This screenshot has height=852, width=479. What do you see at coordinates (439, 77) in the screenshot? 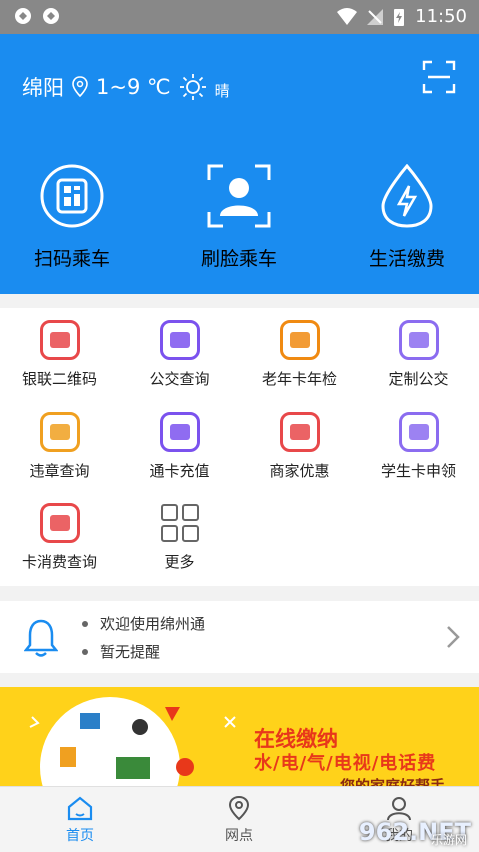
I see `scan-frame-icon` at bounding box center [439, 77].